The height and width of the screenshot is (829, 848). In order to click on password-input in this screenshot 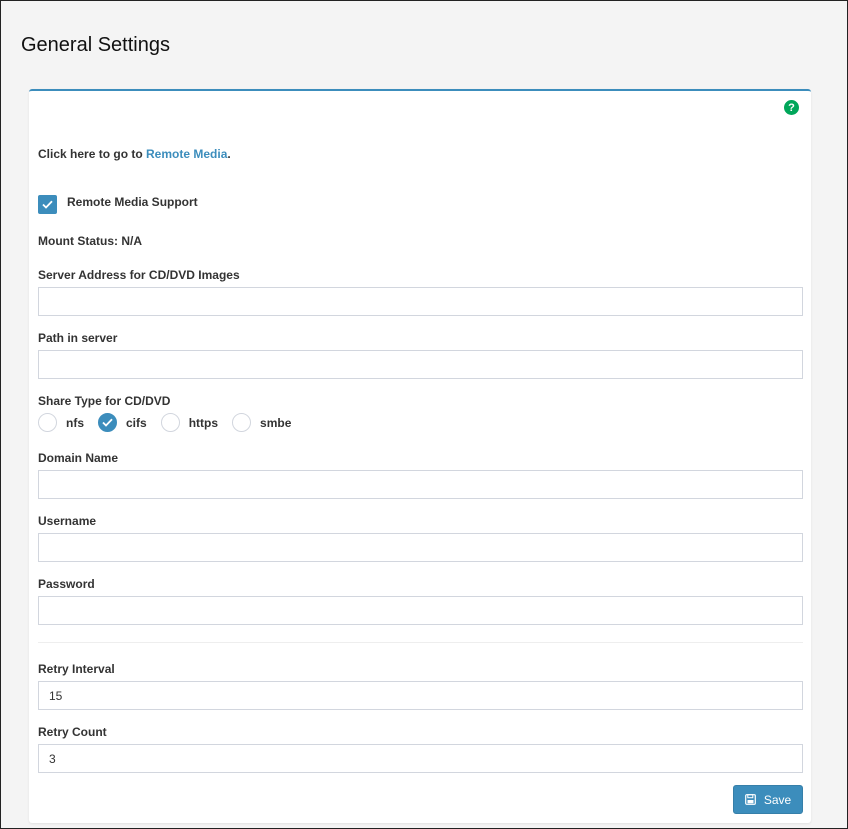, I will do `click(420, 610)`.